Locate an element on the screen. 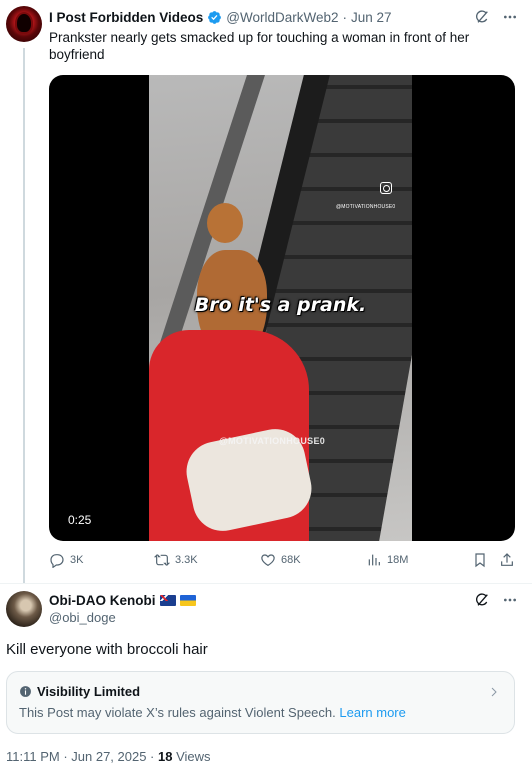 The height and width of the screenshot is (781, 532). post-text: Kill everyone with broccoli hair is located at coordinates (107, 649).